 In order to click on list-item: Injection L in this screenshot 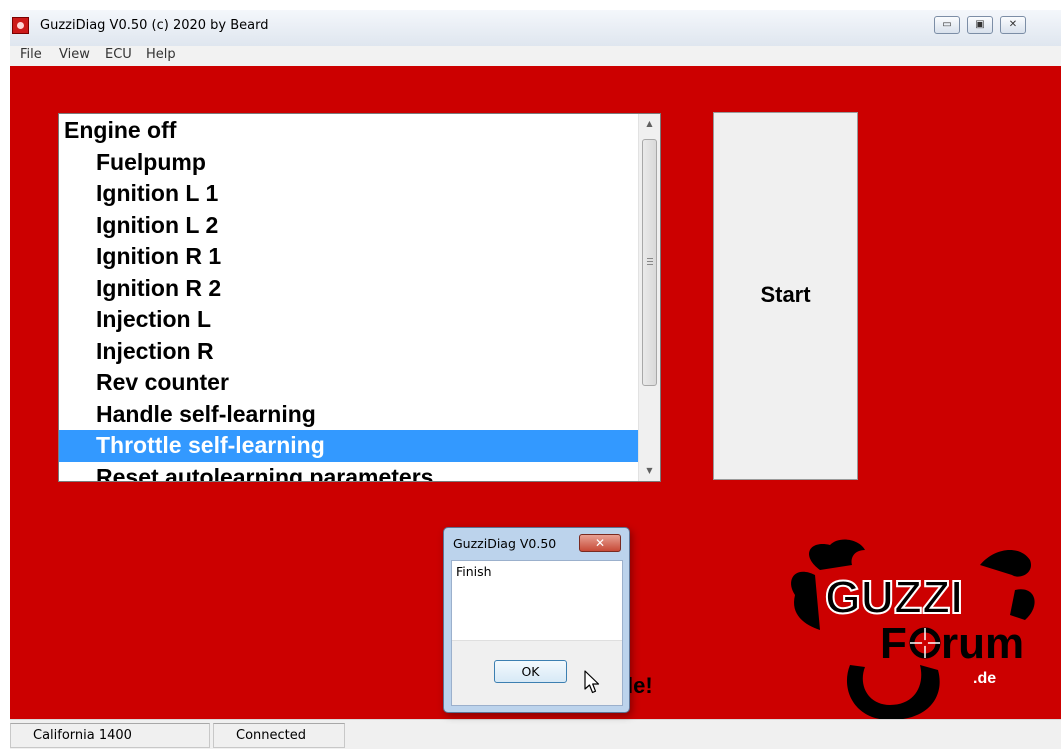, I will do `click(349, 320)`.